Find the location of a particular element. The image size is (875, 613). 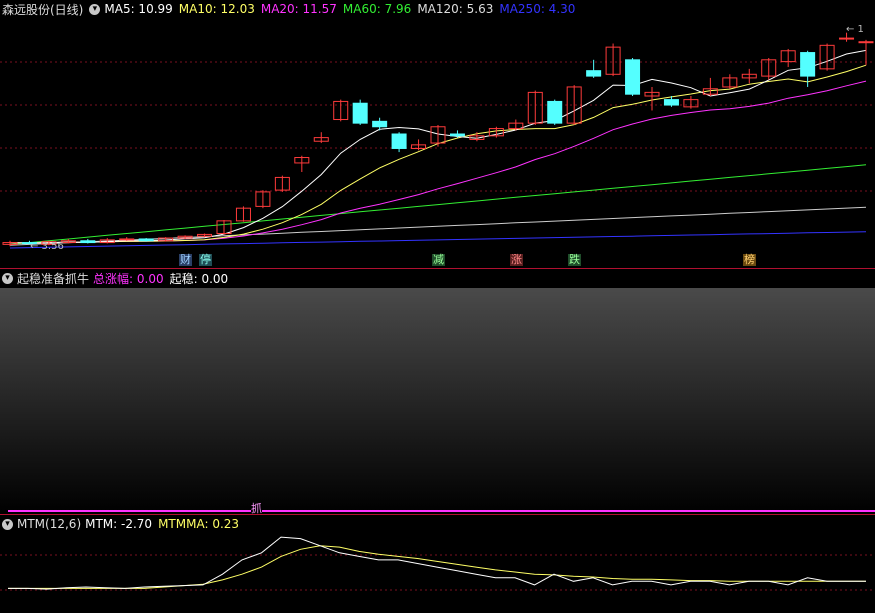

signal-tag-3: 涨 is located at coordinates (516, 260).